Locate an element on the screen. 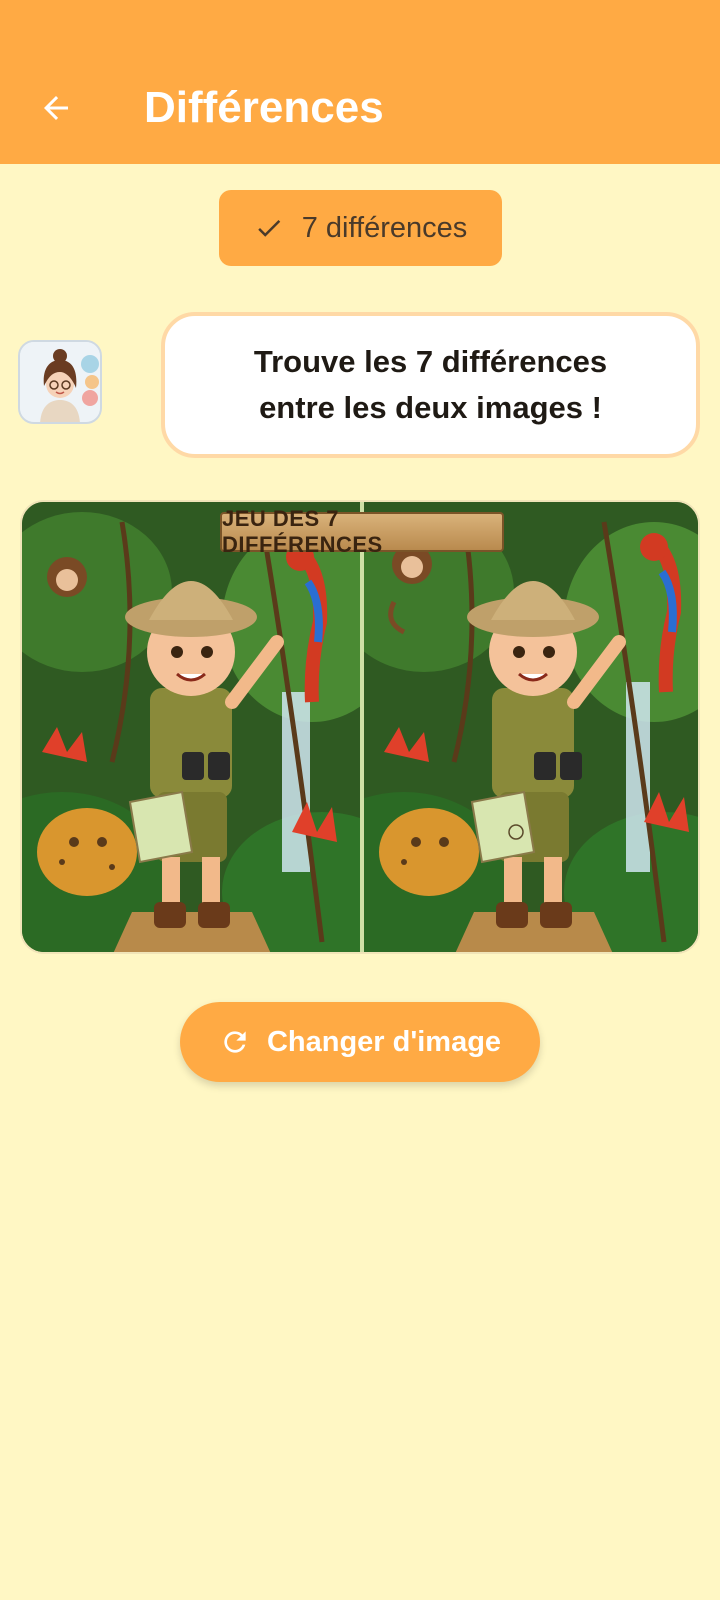  instruction-line-2: entre les deux images ! is located at coordinates (430, 407).